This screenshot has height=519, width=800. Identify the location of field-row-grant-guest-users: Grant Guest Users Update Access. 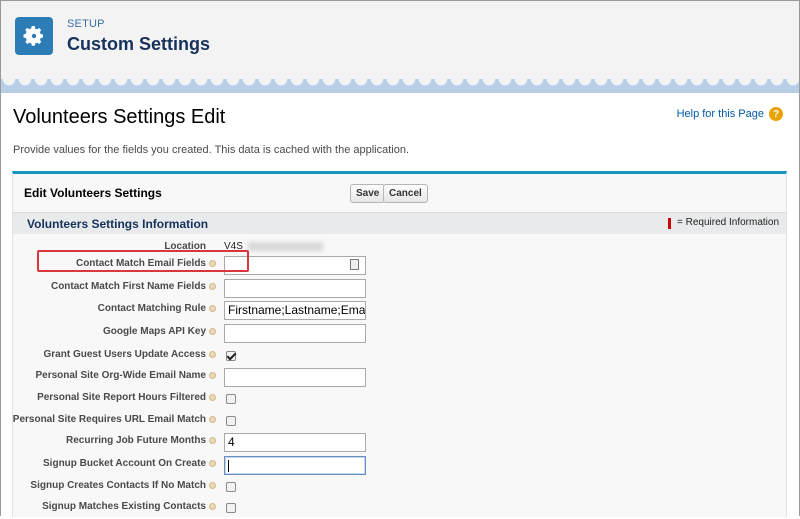
(399, 357).